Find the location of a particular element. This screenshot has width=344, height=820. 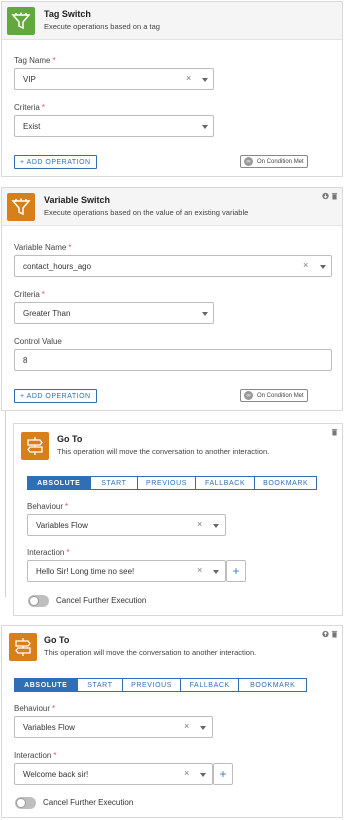

interaction-value: Hello Sir! Long time no see! is located at coordinates (85, 571).